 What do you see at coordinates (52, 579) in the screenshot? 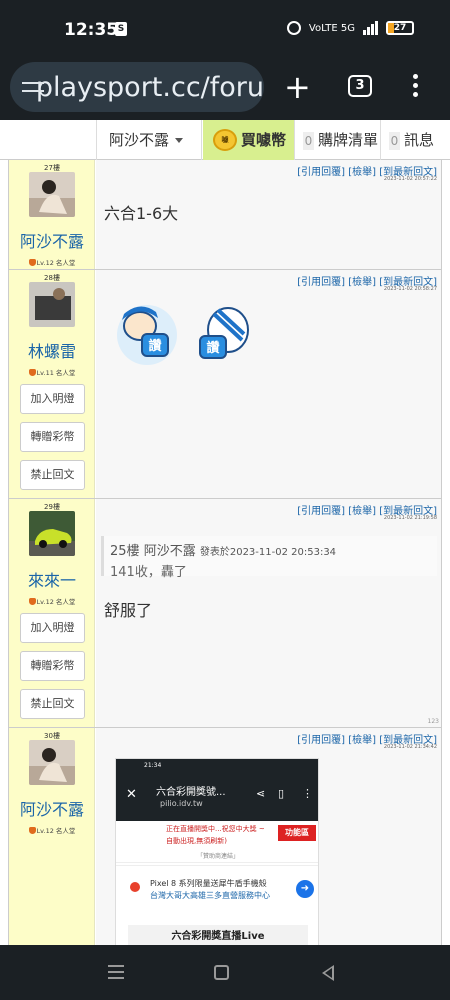
I see `username-link: 來來一` at bounding box center [52, 579].